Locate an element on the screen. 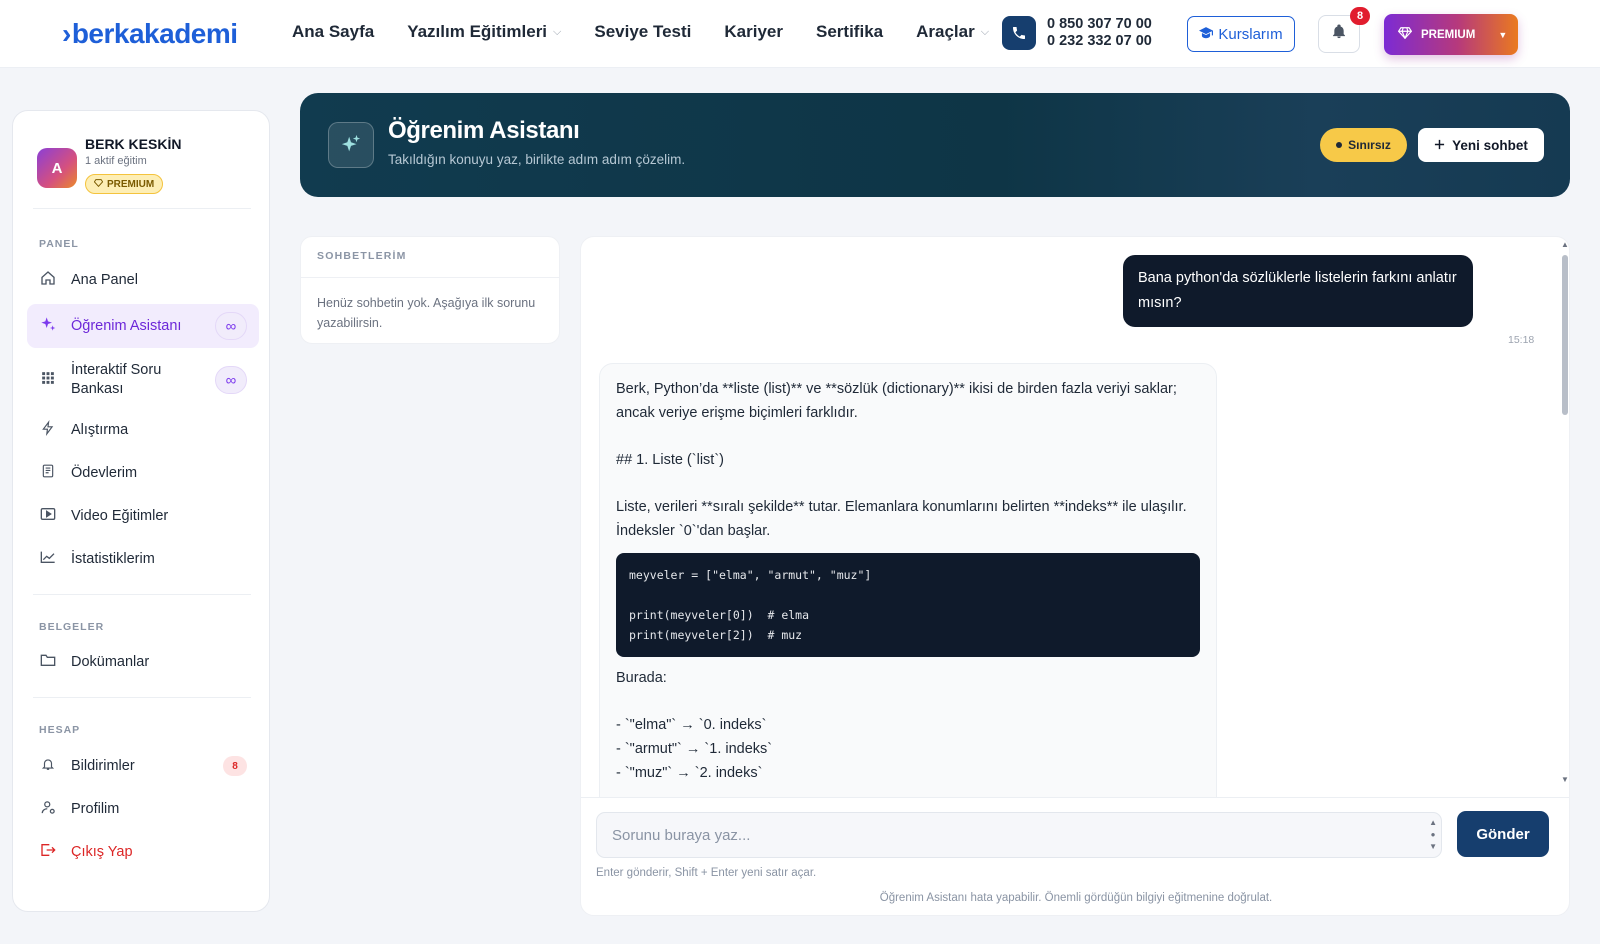 The width and height of the screenshot is (1600, 944). unlimited-label: Sınırsız is located at coordinates (1369, 145).